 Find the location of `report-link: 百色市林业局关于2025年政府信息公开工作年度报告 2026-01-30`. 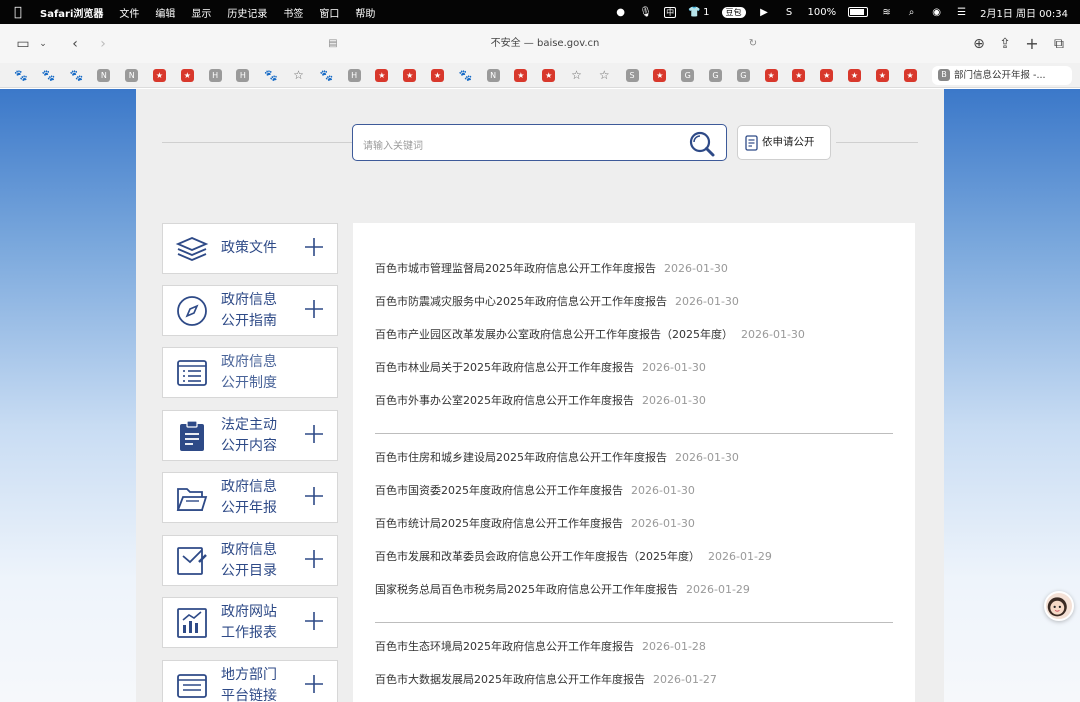

report-link: 百色市林业局关于2025年政府信息公开工作年度报告 2026-01-30 is located at coordinates (540, 367).